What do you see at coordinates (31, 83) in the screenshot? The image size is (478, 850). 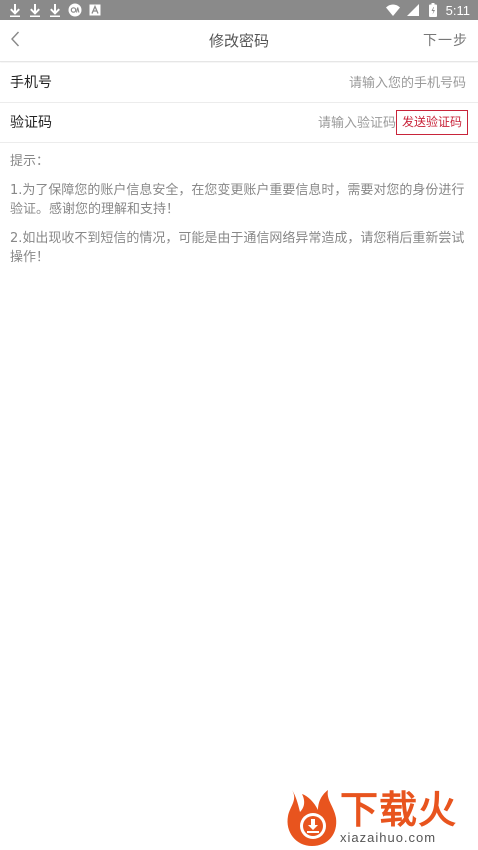 I see `phone-label: 手机号` at bounding box center [31, 83].